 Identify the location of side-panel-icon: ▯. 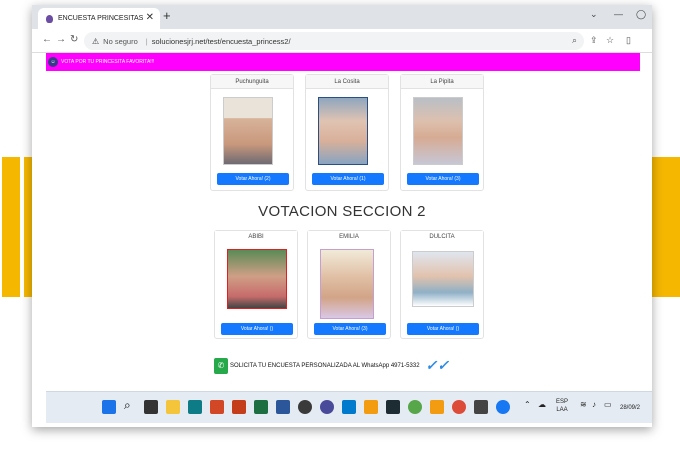
(628, 40).